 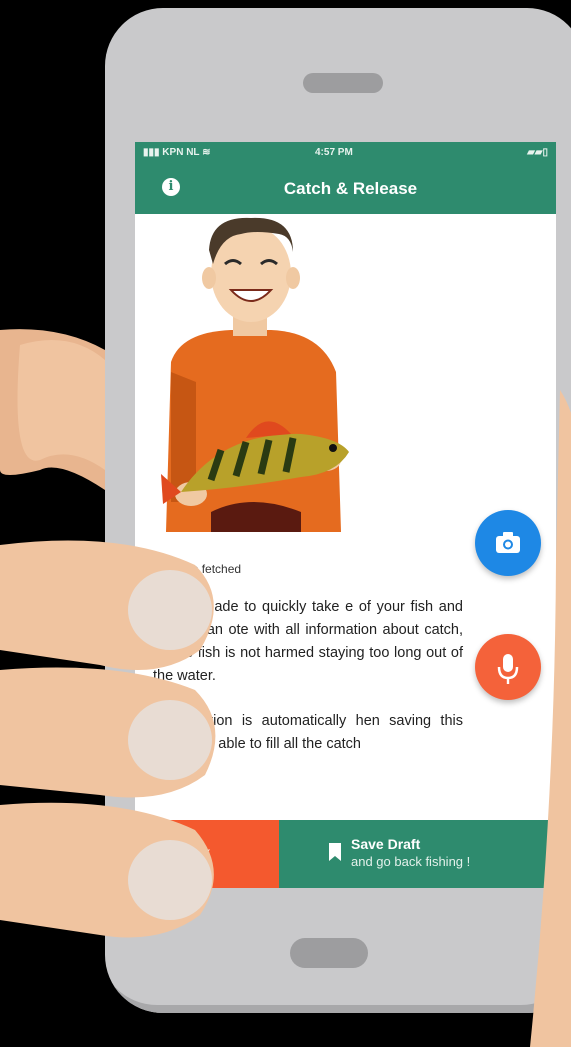 I want to click on microphone-icon, so click(x=508, y=669).